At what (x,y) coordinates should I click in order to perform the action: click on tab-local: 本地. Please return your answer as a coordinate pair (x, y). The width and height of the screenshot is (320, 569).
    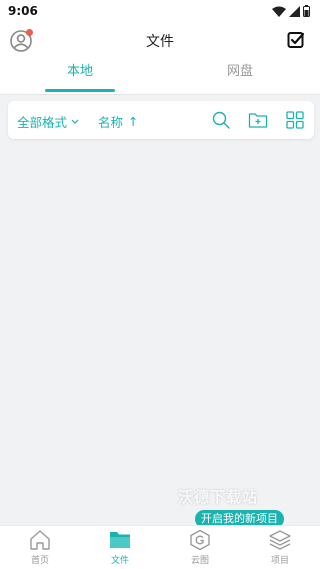
    Looking at the image, I should click on (80, 76).